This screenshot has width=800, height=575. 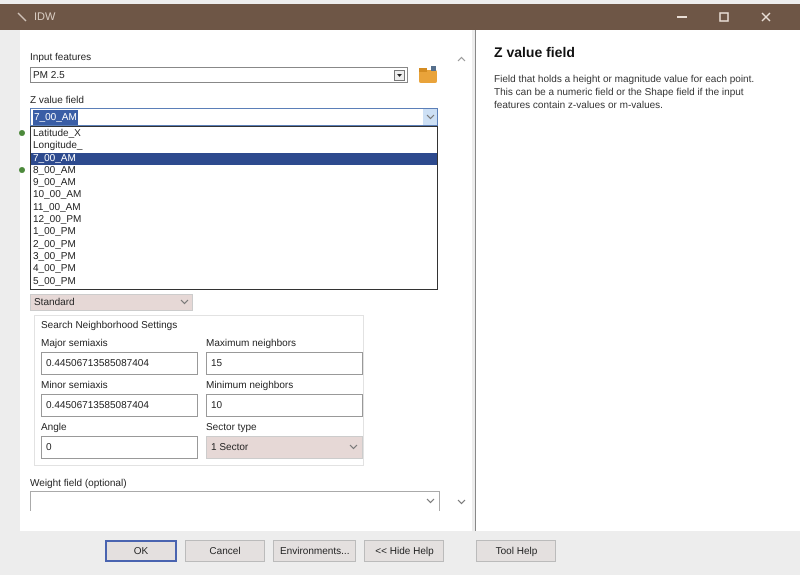 What do you see at coordinates (234, 282) in the screenshot?
I see `list-item: 5_00_PM` at bounding box center [234, 282].